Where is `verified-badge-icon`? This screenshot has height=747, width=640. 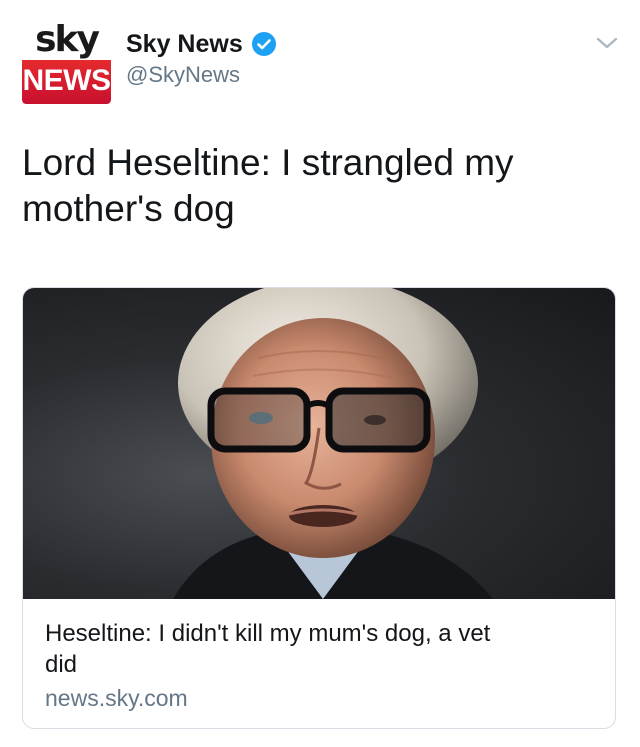 verified-badge-icon is located at coordinates (264, 44).